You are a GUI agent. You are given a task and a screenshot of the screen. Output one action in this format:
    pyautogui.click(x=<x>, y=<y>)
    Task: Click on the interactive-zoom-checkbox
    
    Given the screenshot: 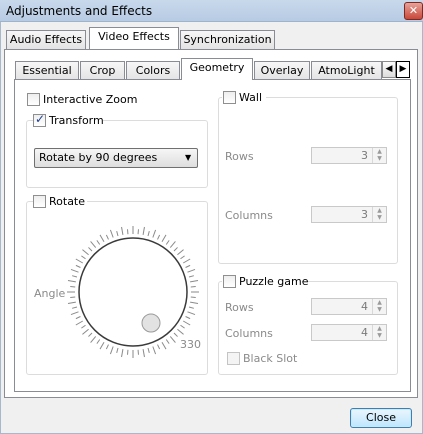 What is the action you would take?
    pyautogui.click(x=33, y=99)
    